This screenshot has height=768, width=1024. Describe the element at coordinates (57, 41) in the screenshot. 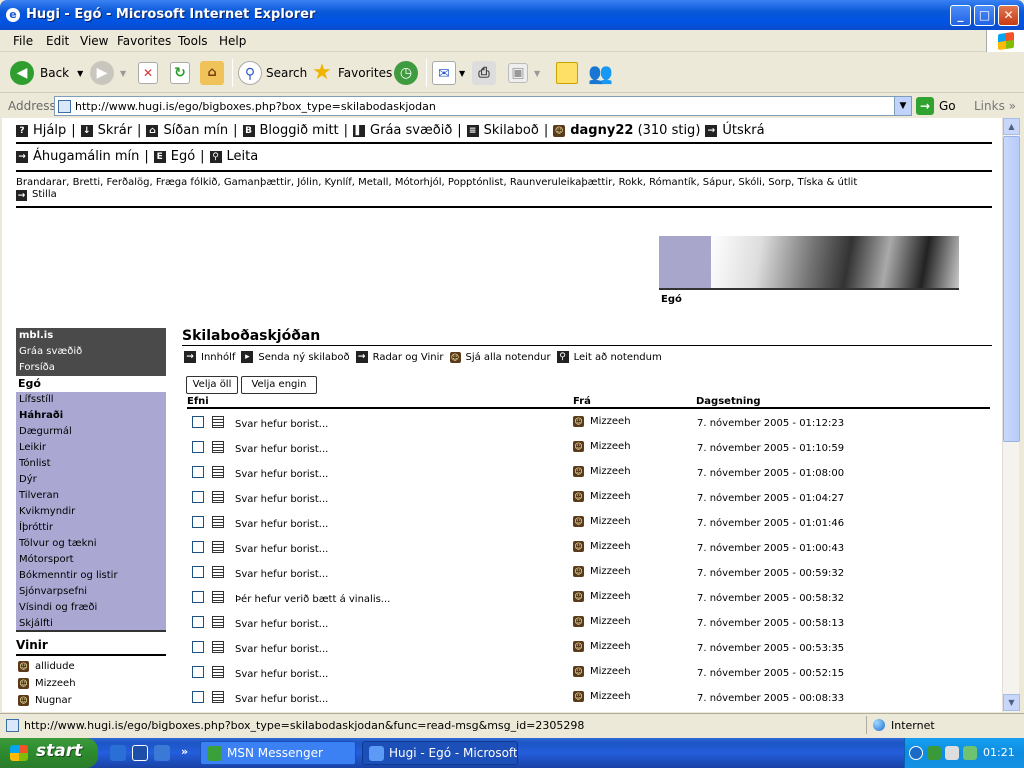

I see `menu-edit: Edit` at that location.